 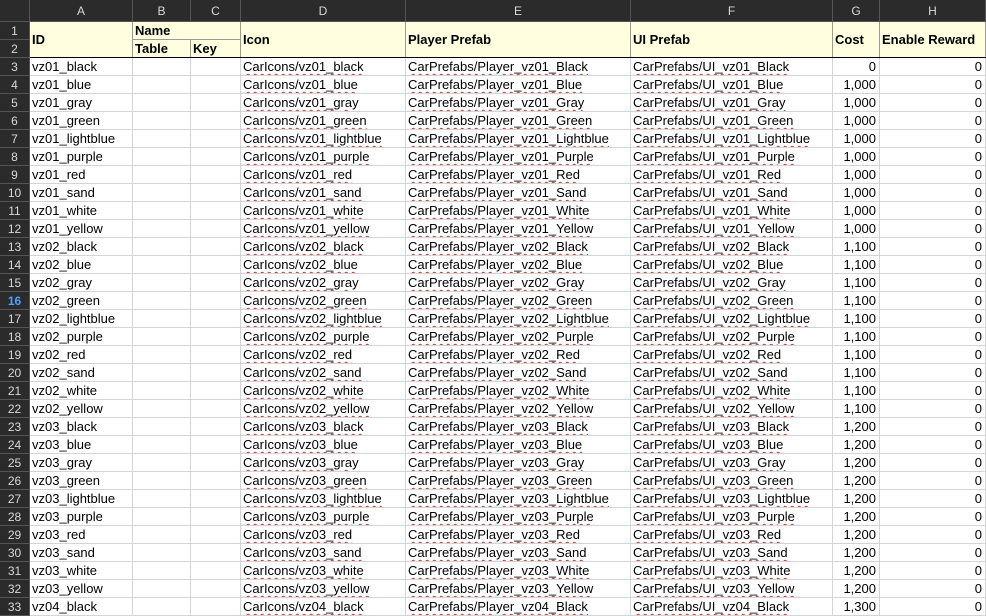 What do you see at coordinates (732, 319) in the screenshot?
I see `cell-ui-prefab: CarPrefabs/UI_vz02_Lightblue` at bounding box center [732, 319].